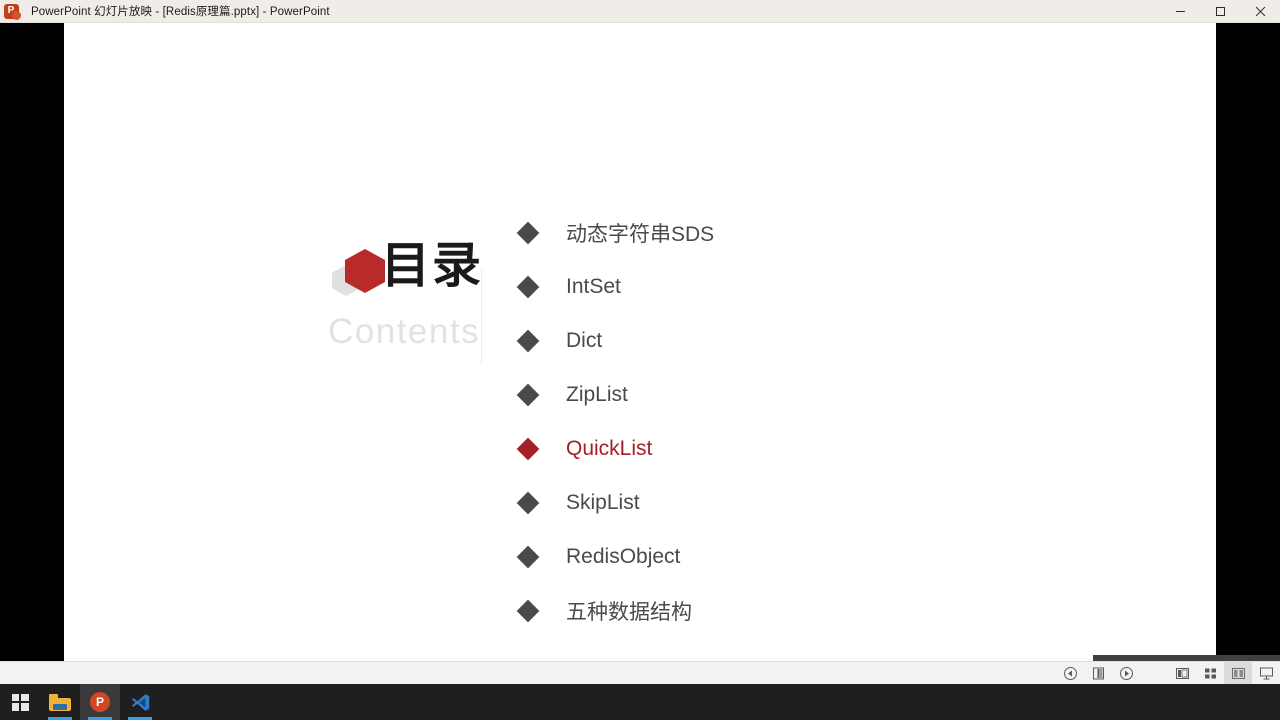  I want to click on window-controls, so click(1220, 11).